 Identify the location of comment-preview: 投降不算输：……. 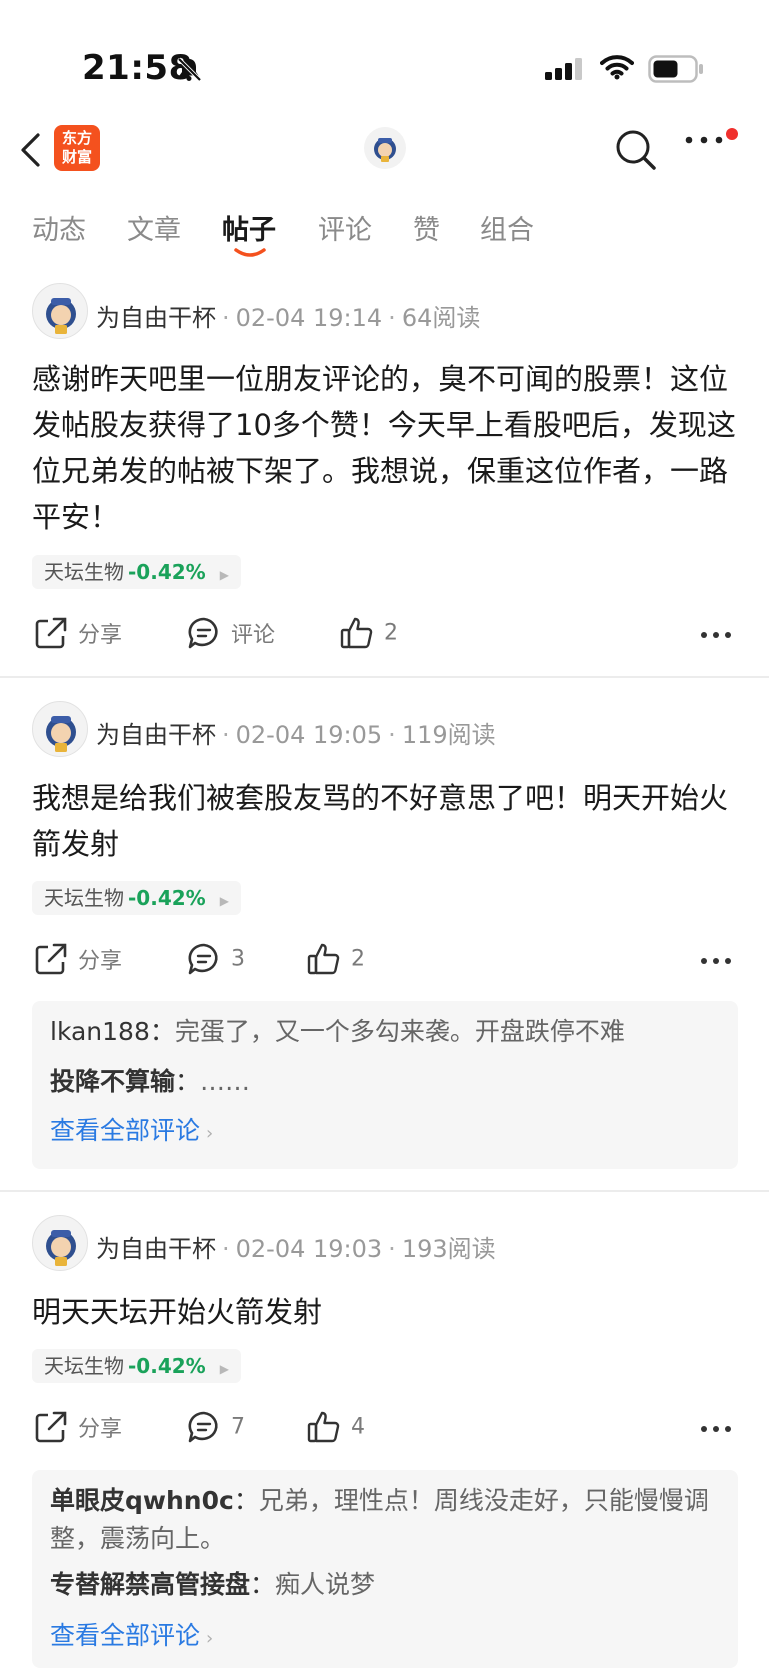
(385, 1082).